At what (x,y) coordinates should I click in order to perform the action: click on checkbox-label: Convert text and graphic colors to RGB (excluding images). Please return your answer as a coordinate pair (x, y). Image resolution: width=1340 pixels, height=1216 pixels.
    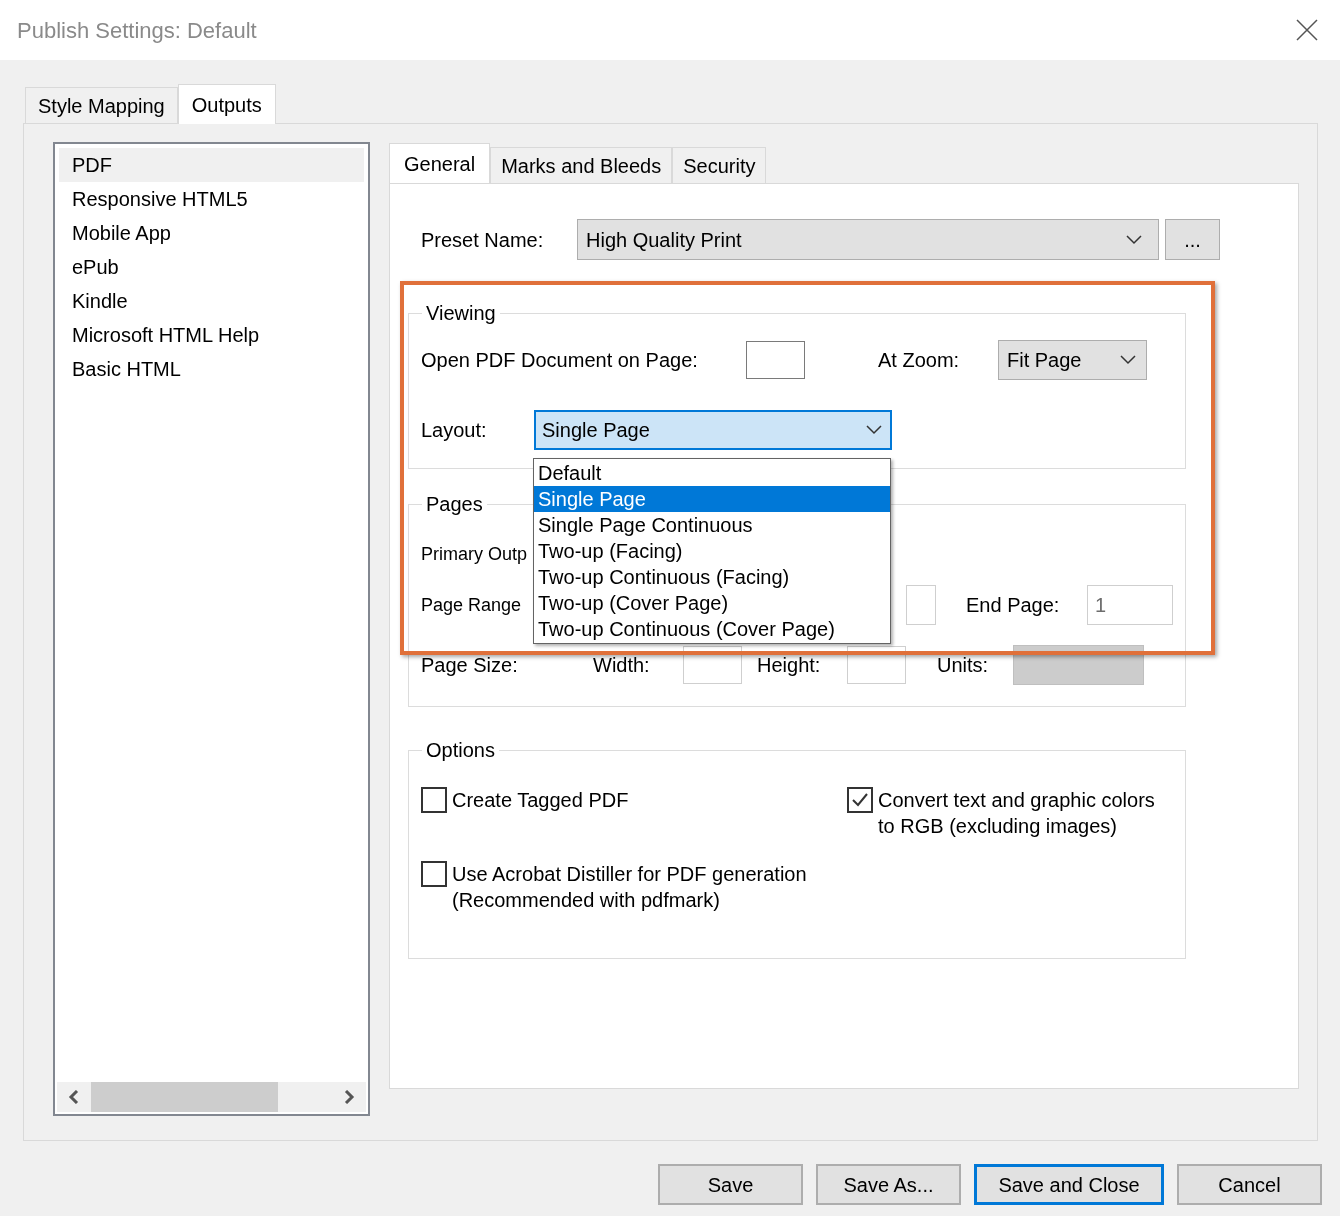
    Looking at the image, I should click on (1016, 813).